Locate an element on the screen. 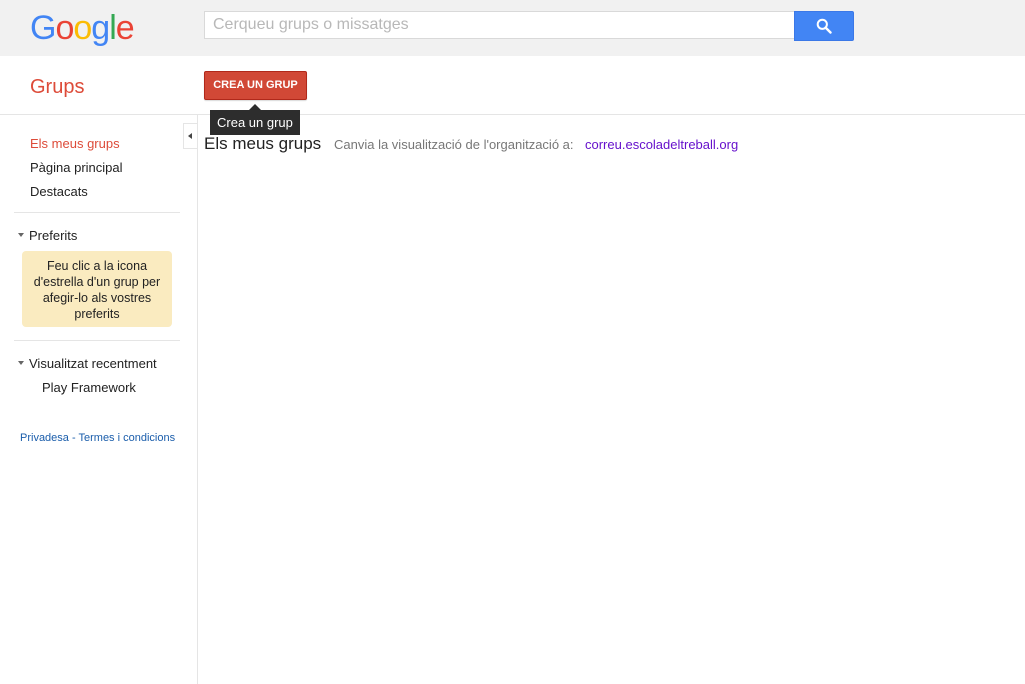 Image resolution: width=1025 pixels, height=684 pixels. app-bar: Grups CREA UN GRUP is located at coordinates (512, 85).